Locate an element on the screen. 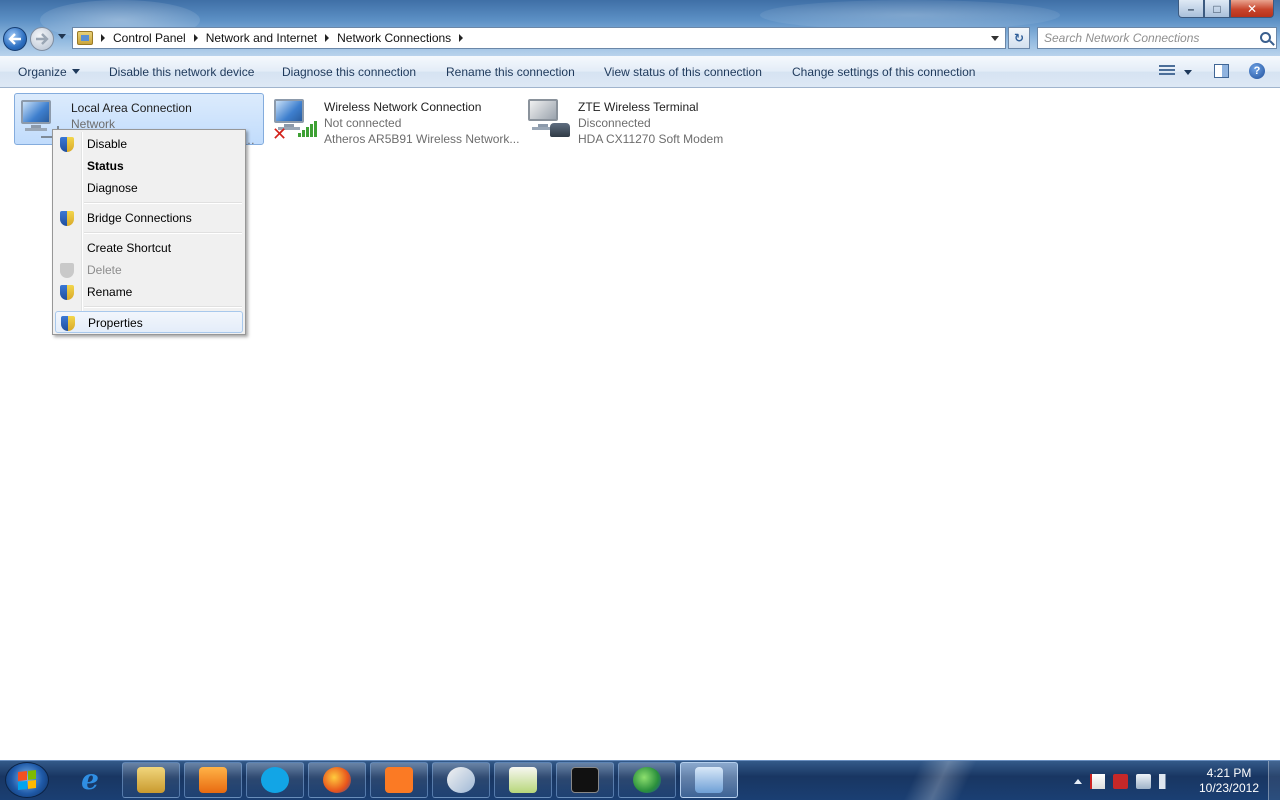 Image resolution: width=1280 pixels, height=800 pixels. menu-item-status: Status is located at coordinates (149, 166).